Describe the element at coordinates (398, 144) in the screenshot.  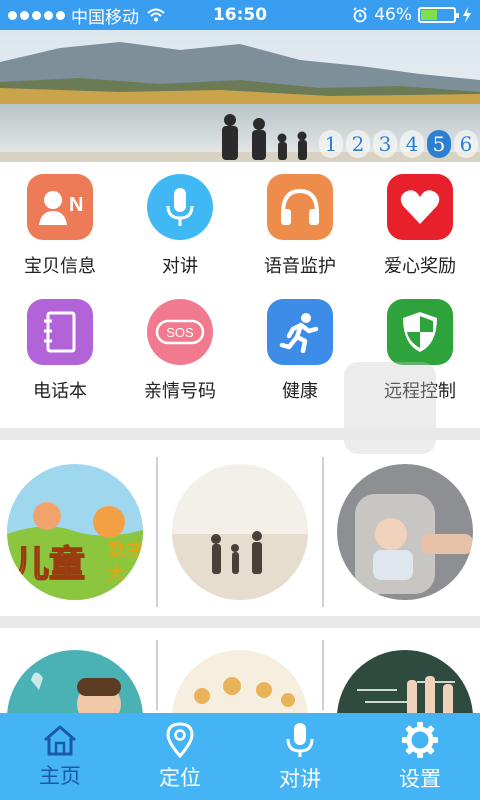
I see `banner-pager: 123456` at that location.